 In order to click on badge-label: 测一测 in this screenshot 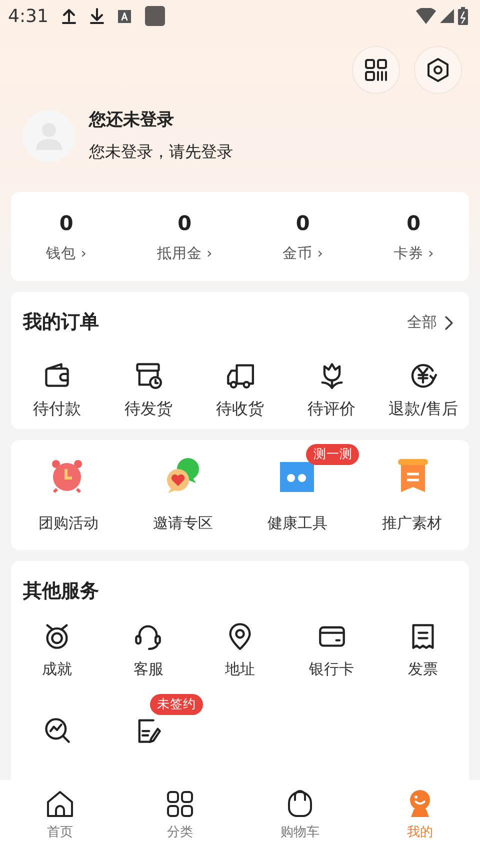, I will do `click(333, 454)`.